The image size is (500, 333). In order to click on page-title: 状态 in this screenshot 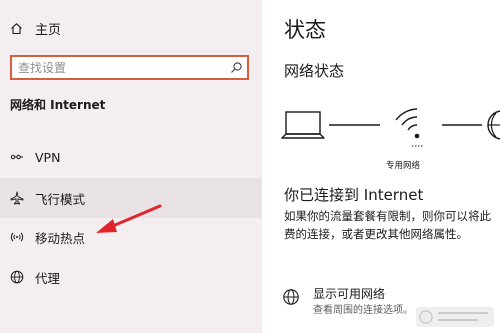, I will do `click(305, 30)`.